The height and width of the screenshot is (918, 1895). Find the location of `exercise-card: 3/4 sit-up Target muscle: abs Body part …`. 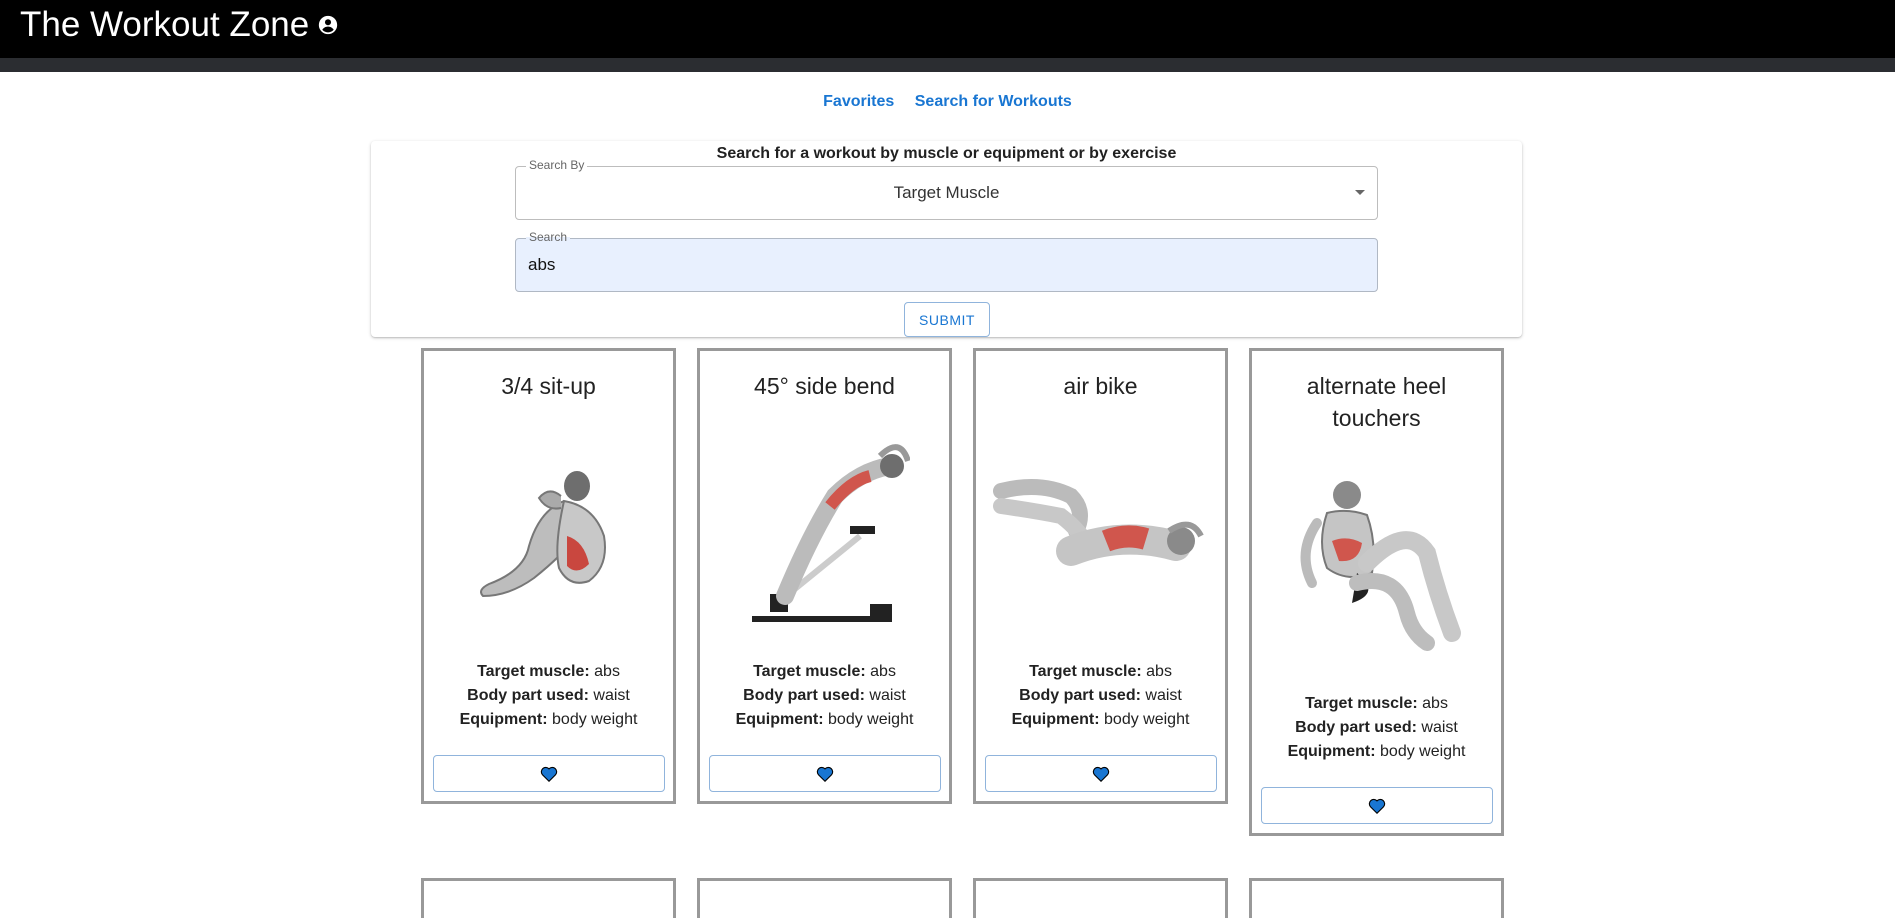

exercise-card: 3/4 sit-up Target muscle: abs Body part … is located at coordinates (548, 576).